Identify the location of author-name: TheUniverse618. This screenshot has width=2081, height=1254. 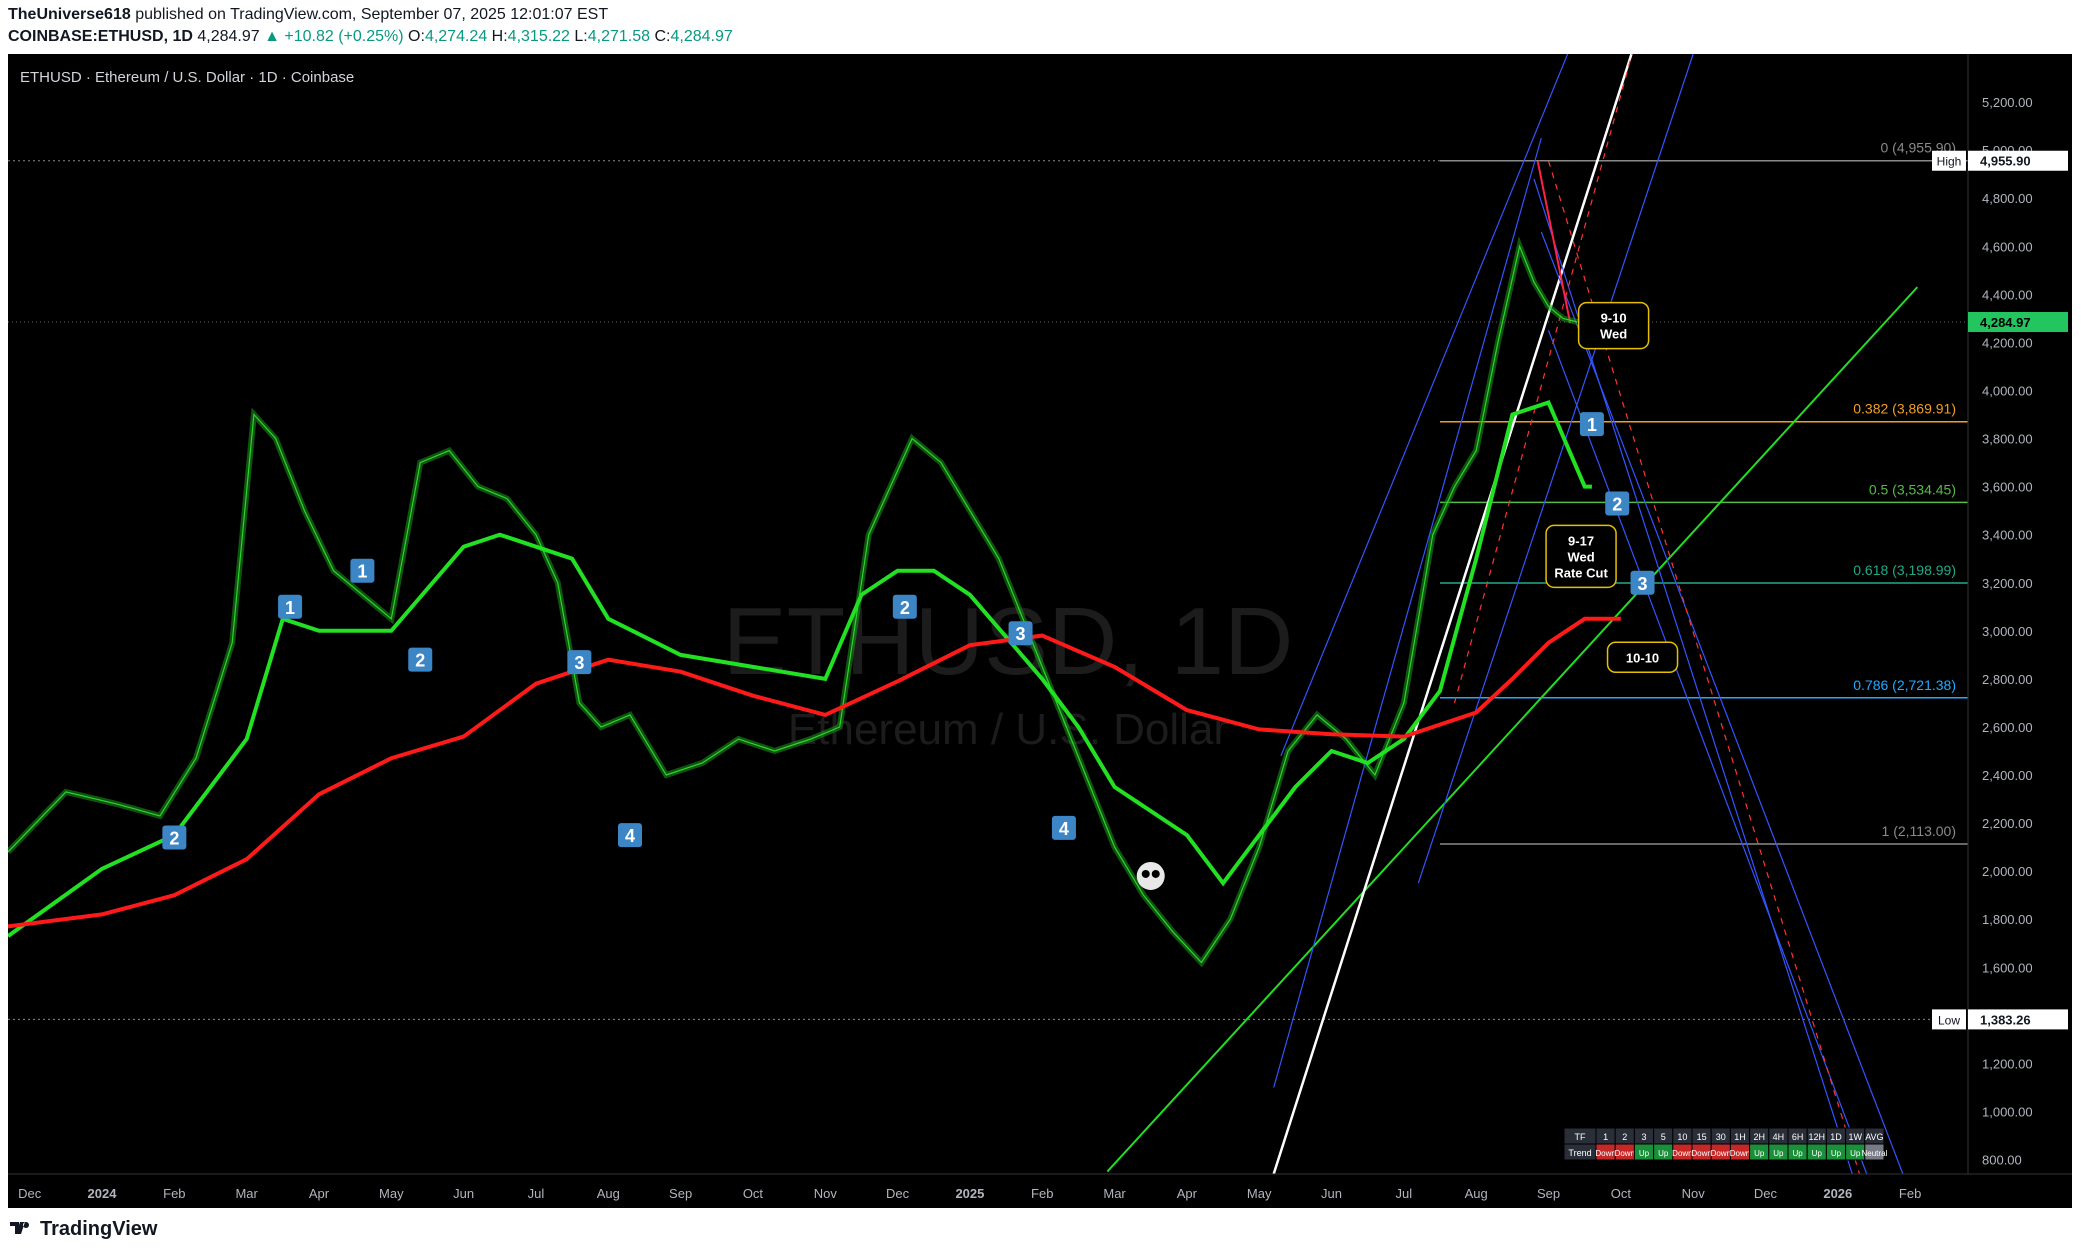
(69, 14).